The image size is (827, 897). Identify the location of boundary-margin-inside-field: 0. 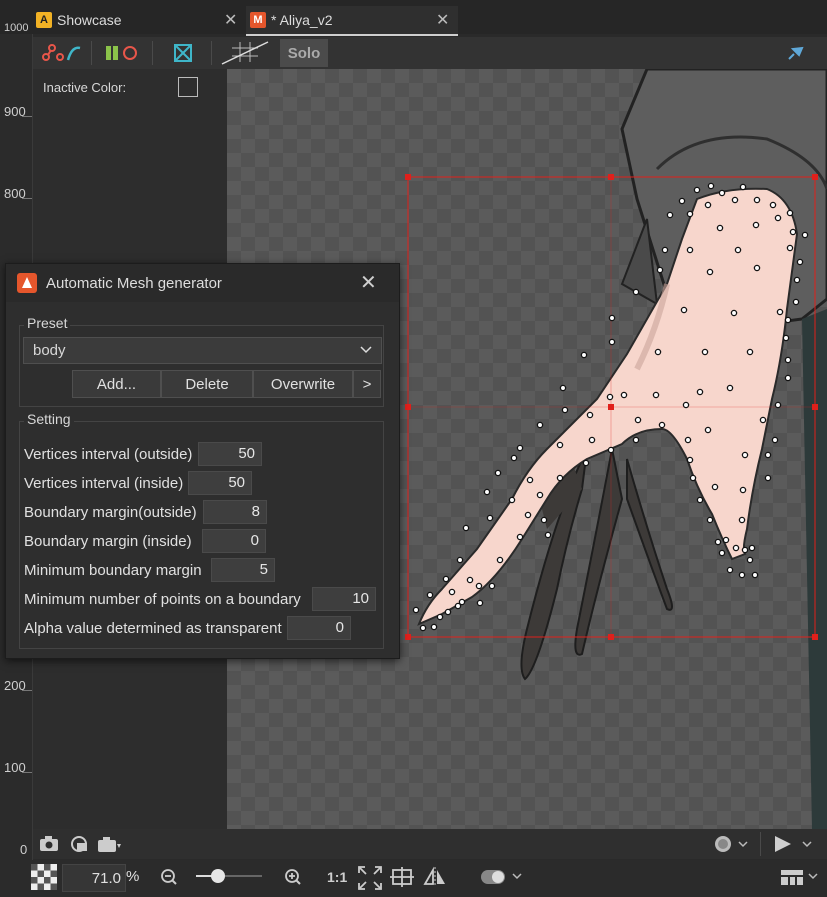
(234, 541).